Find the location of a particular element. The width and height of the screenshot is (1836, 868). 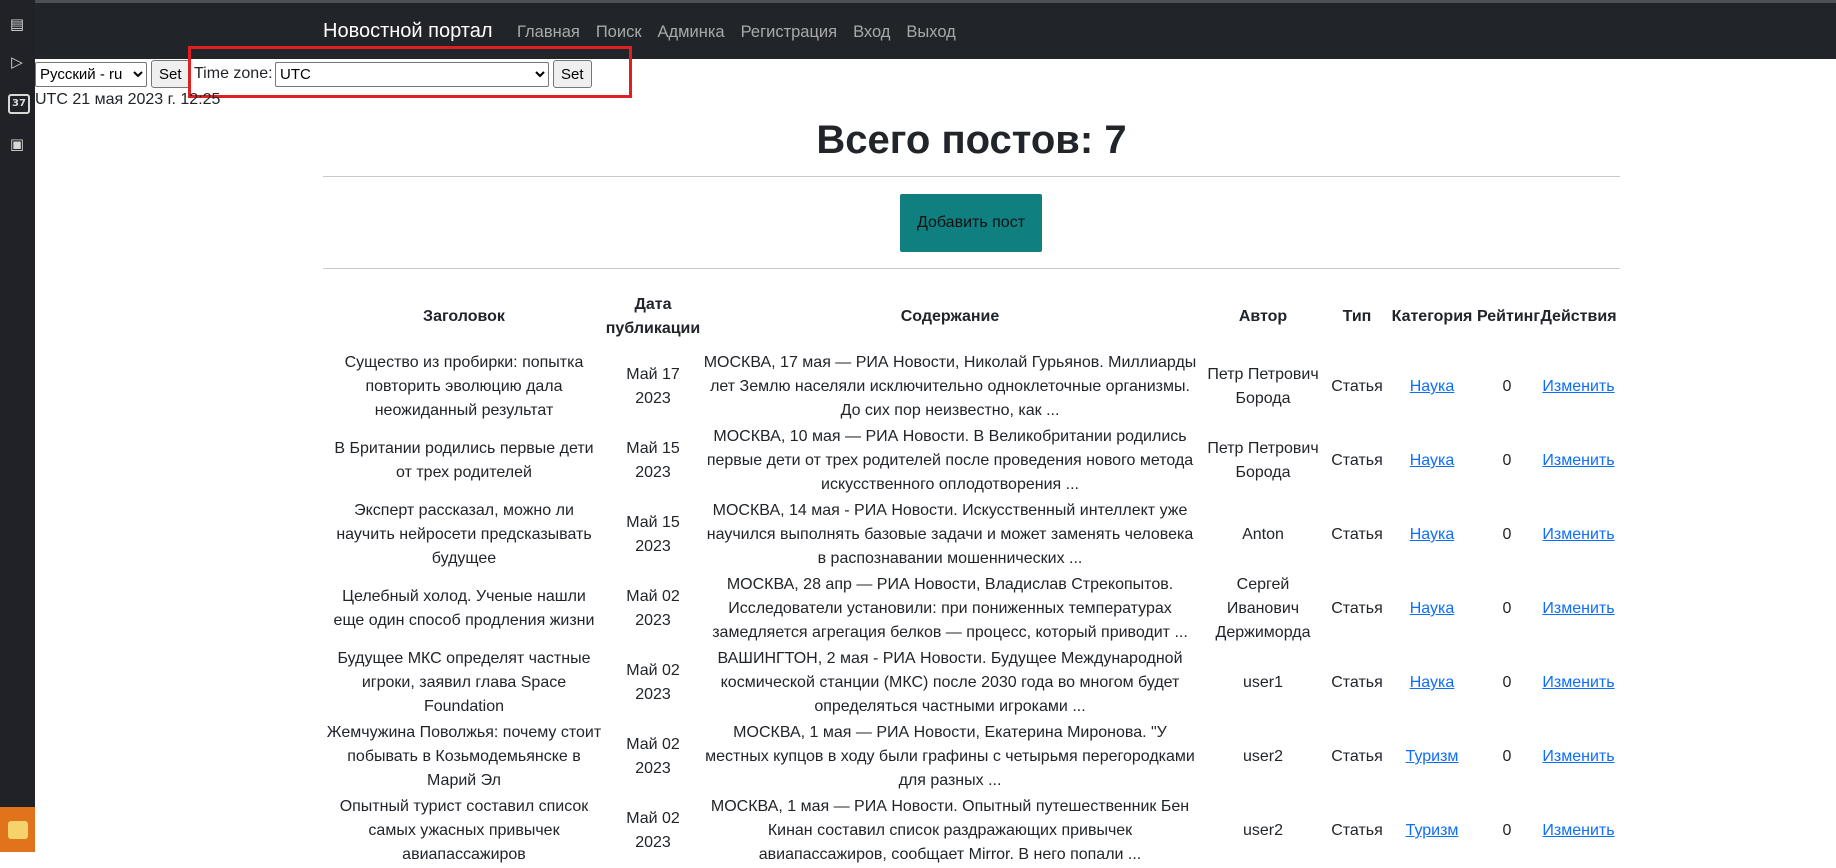

column-header-actions: Действия is located at coordinates (1578, 316).